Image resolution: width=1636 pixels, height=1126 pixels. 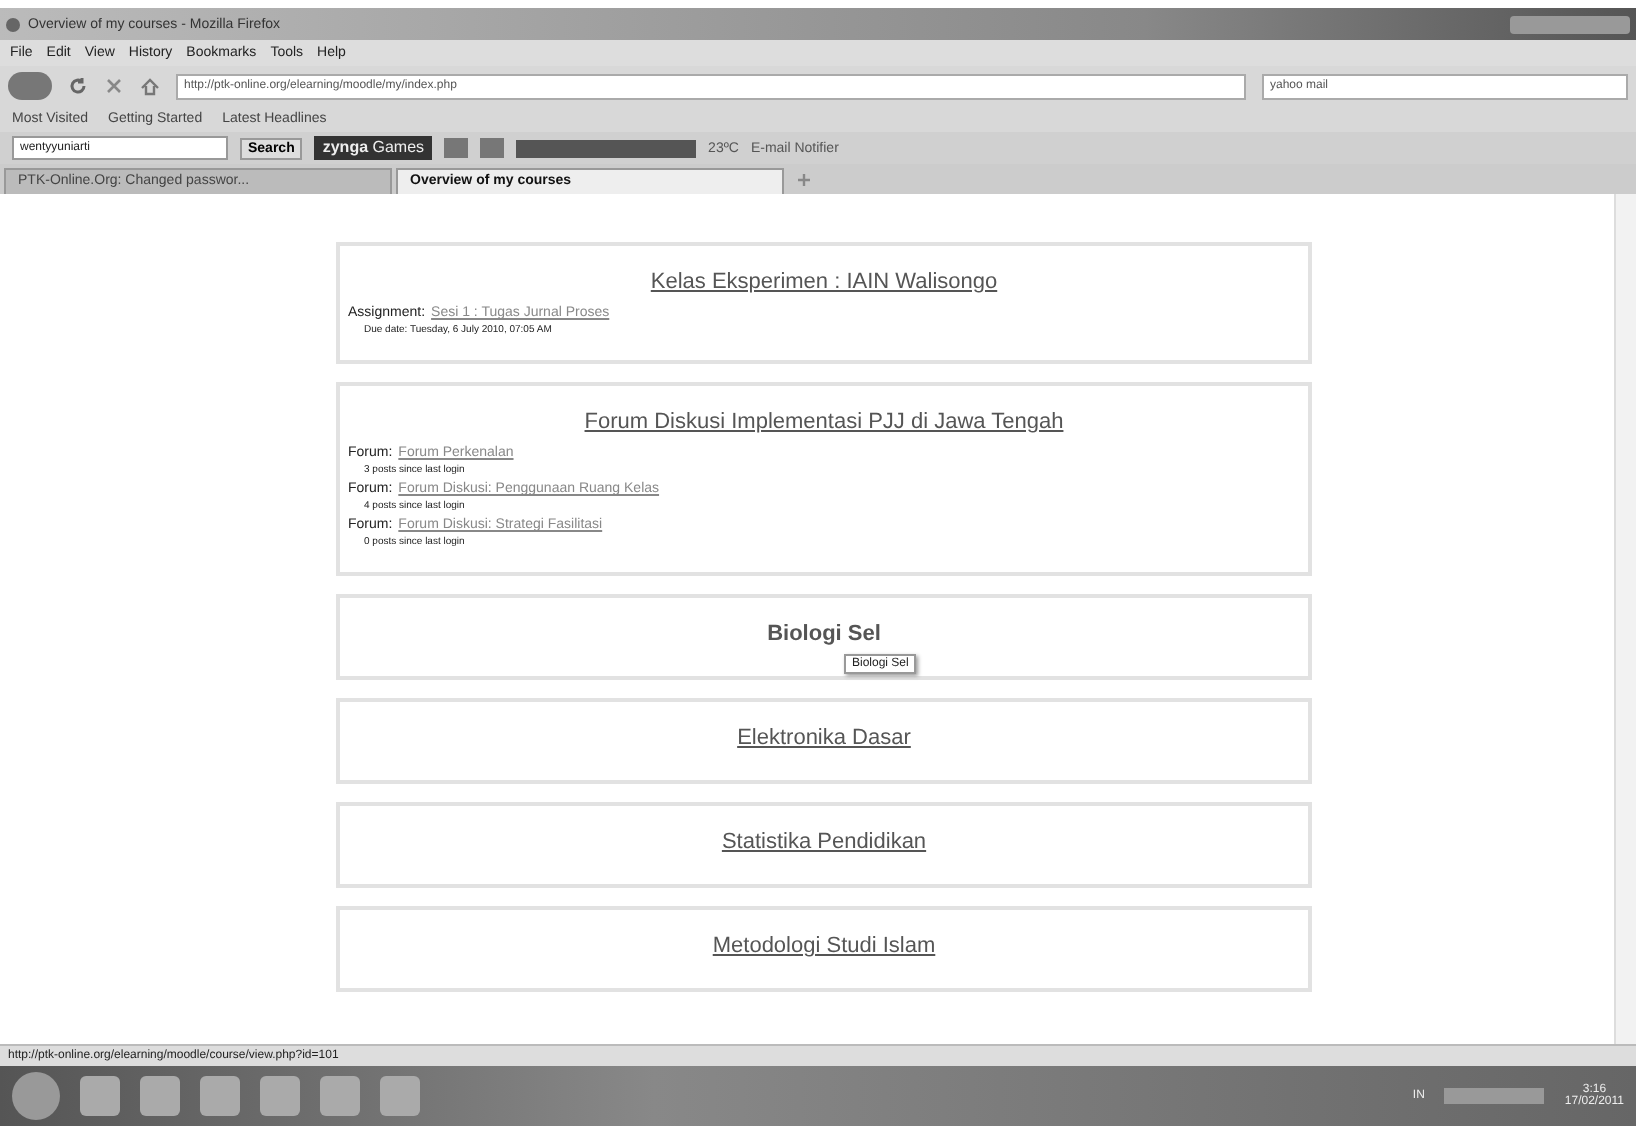 I want to click on course-title-link: Elektronika Dasar, so click(x=824, y=738).